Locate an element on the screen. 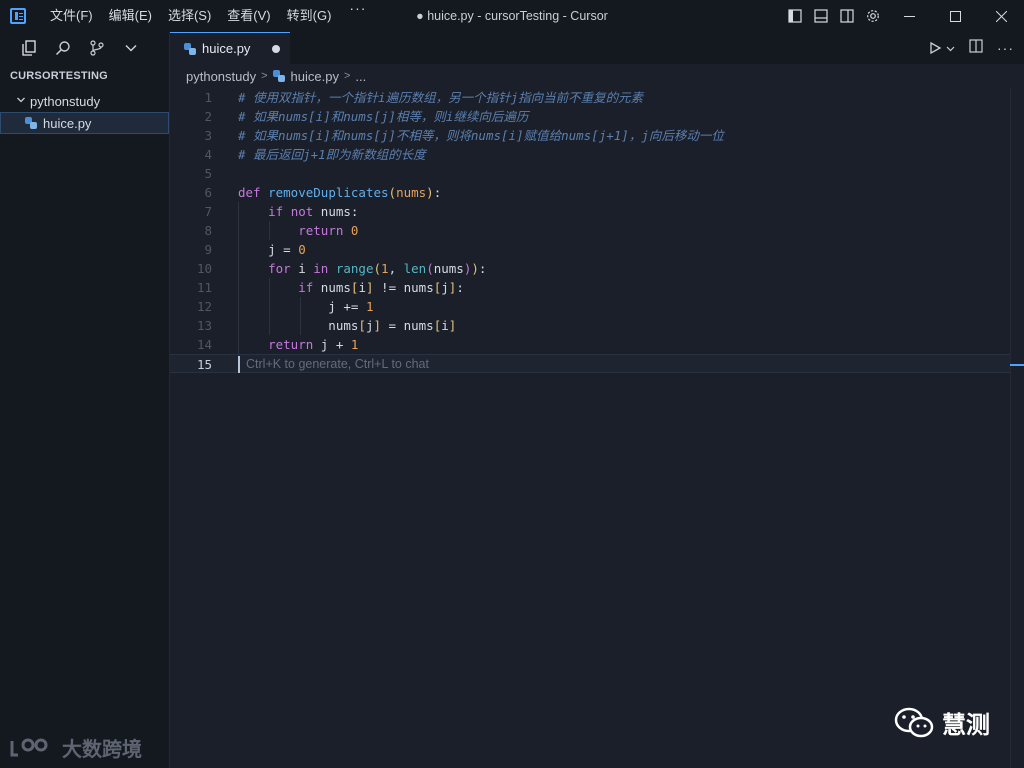 Image resolution: width=1024 pixels, height=768 pixels. code-line: 11 if nums[i] != nums[j]: is located at coordinates (590, 287).